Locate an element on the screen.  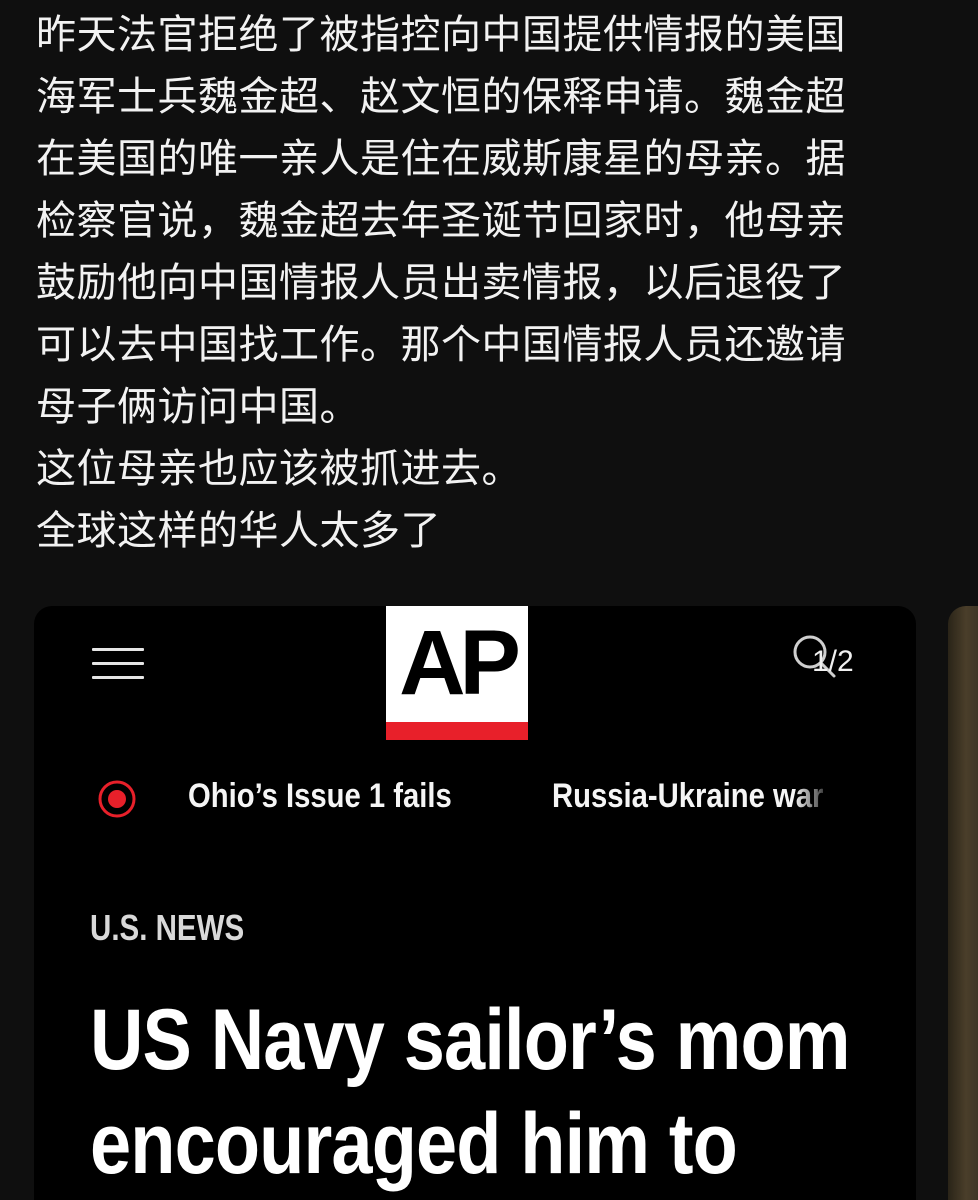
image-counter: 1/2 is located at coordinates (833, 661).